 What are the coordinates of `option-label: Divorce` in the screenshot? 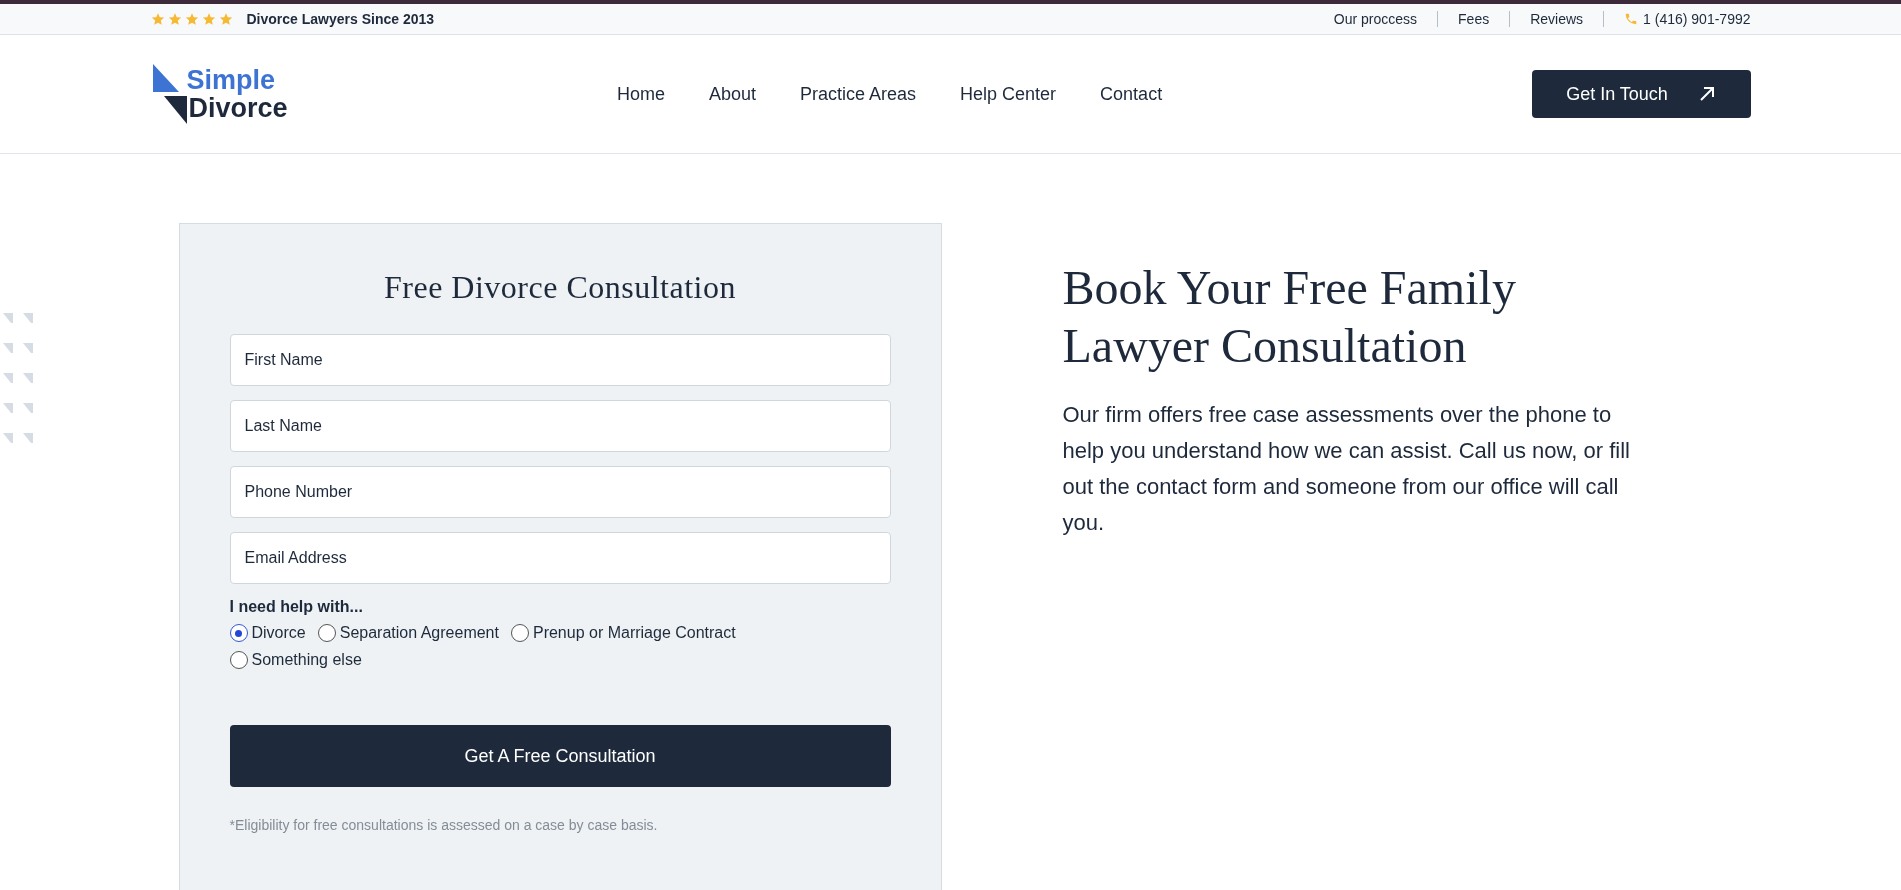 It's located at (278, 633).